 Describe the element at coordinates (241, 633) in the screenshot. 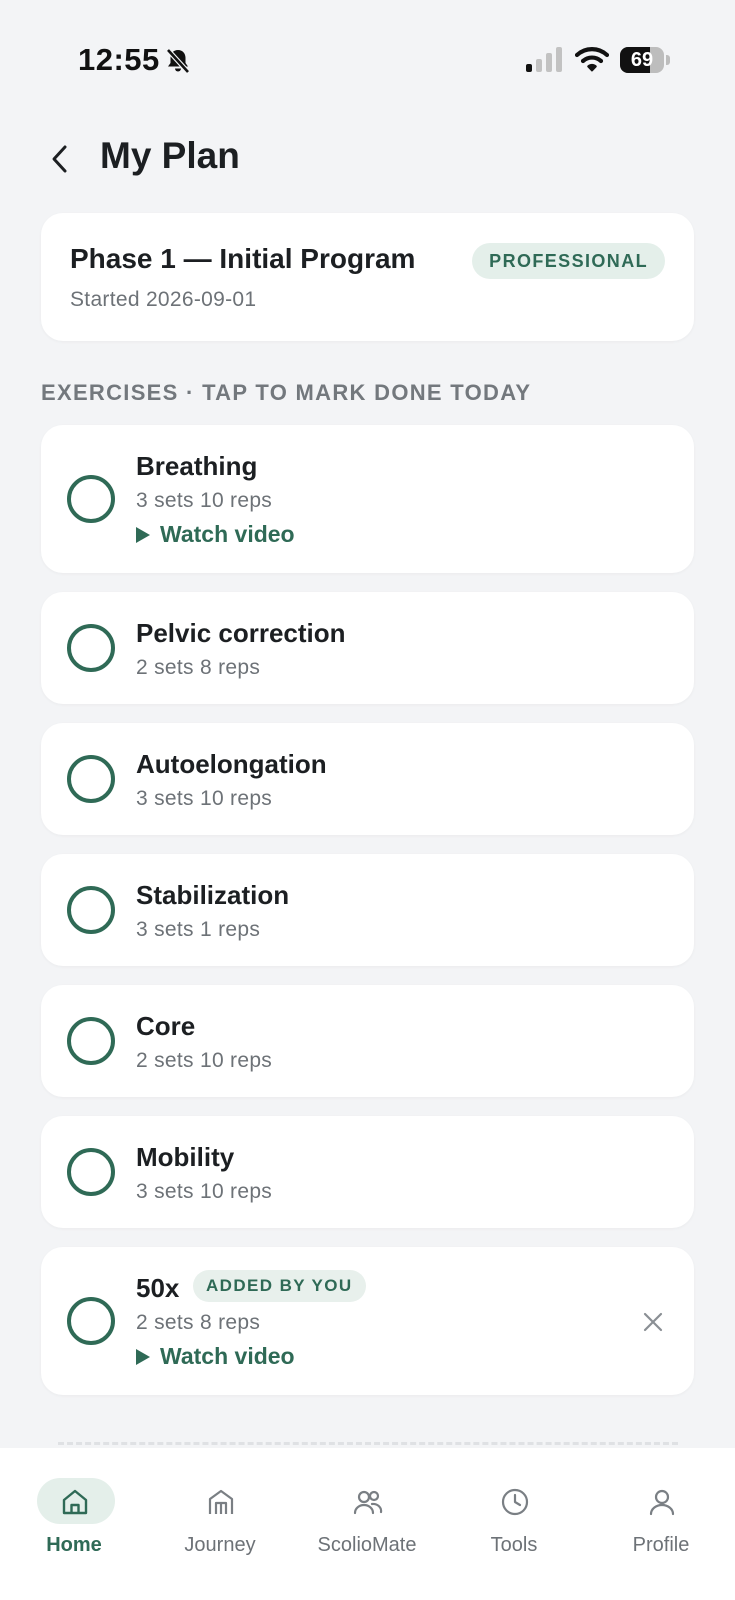

I see `exercise-name: Pelvic correction` at that location.